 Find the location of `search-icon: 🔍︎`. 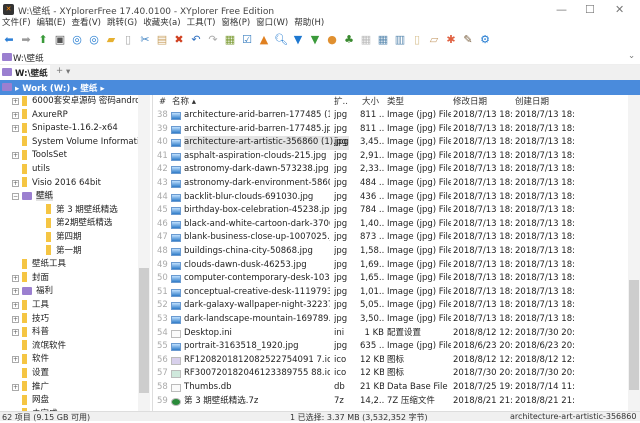

search-icon: 🔍︎ is located at coordinates (281, 40).